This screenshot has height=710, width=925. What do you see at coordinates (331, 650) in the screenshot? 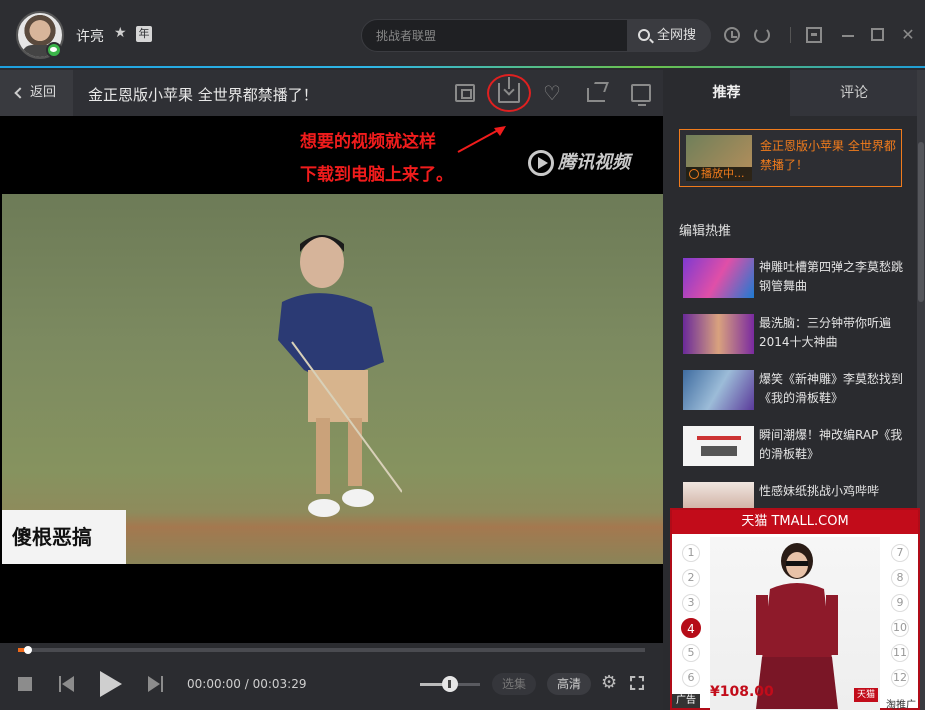
I see `progress-bar` at bounding box center [331, 650].